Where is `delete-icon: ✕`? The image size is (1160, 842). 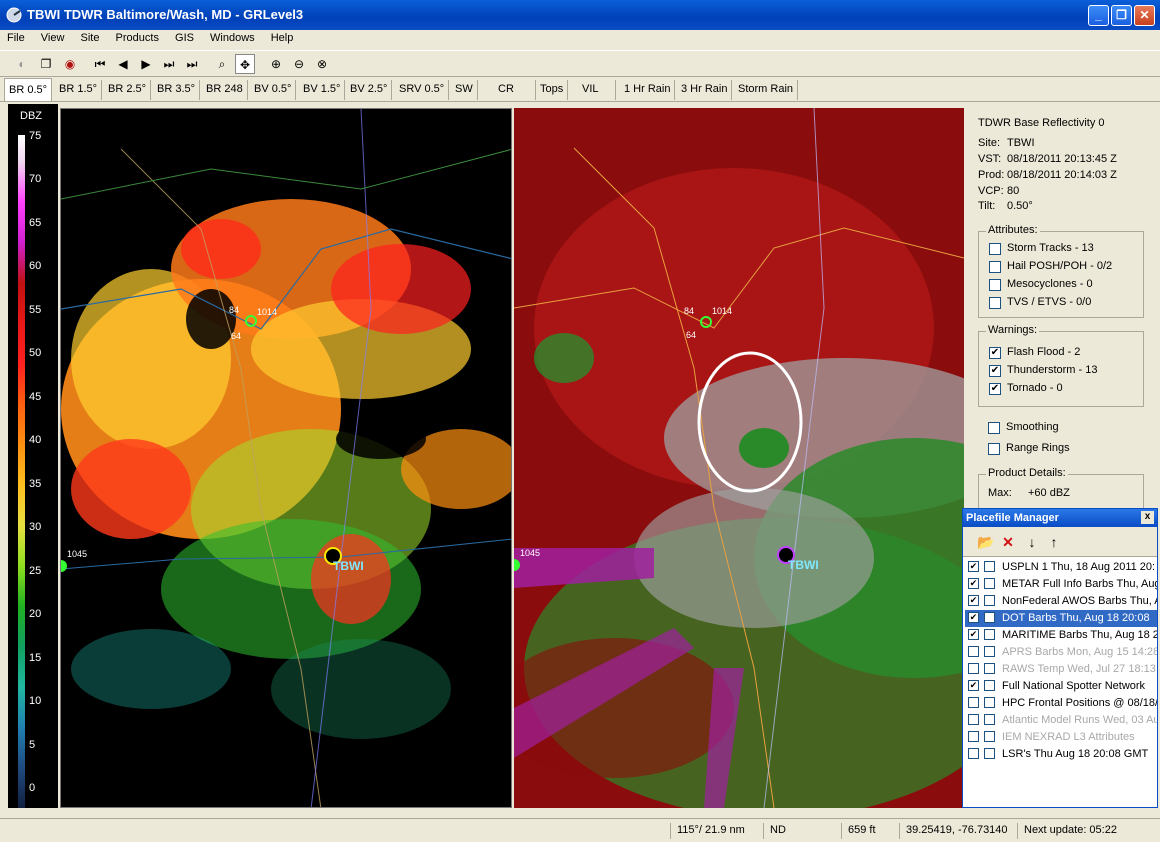 delete-icon: ✕ is located at coordinates (1008, 542).